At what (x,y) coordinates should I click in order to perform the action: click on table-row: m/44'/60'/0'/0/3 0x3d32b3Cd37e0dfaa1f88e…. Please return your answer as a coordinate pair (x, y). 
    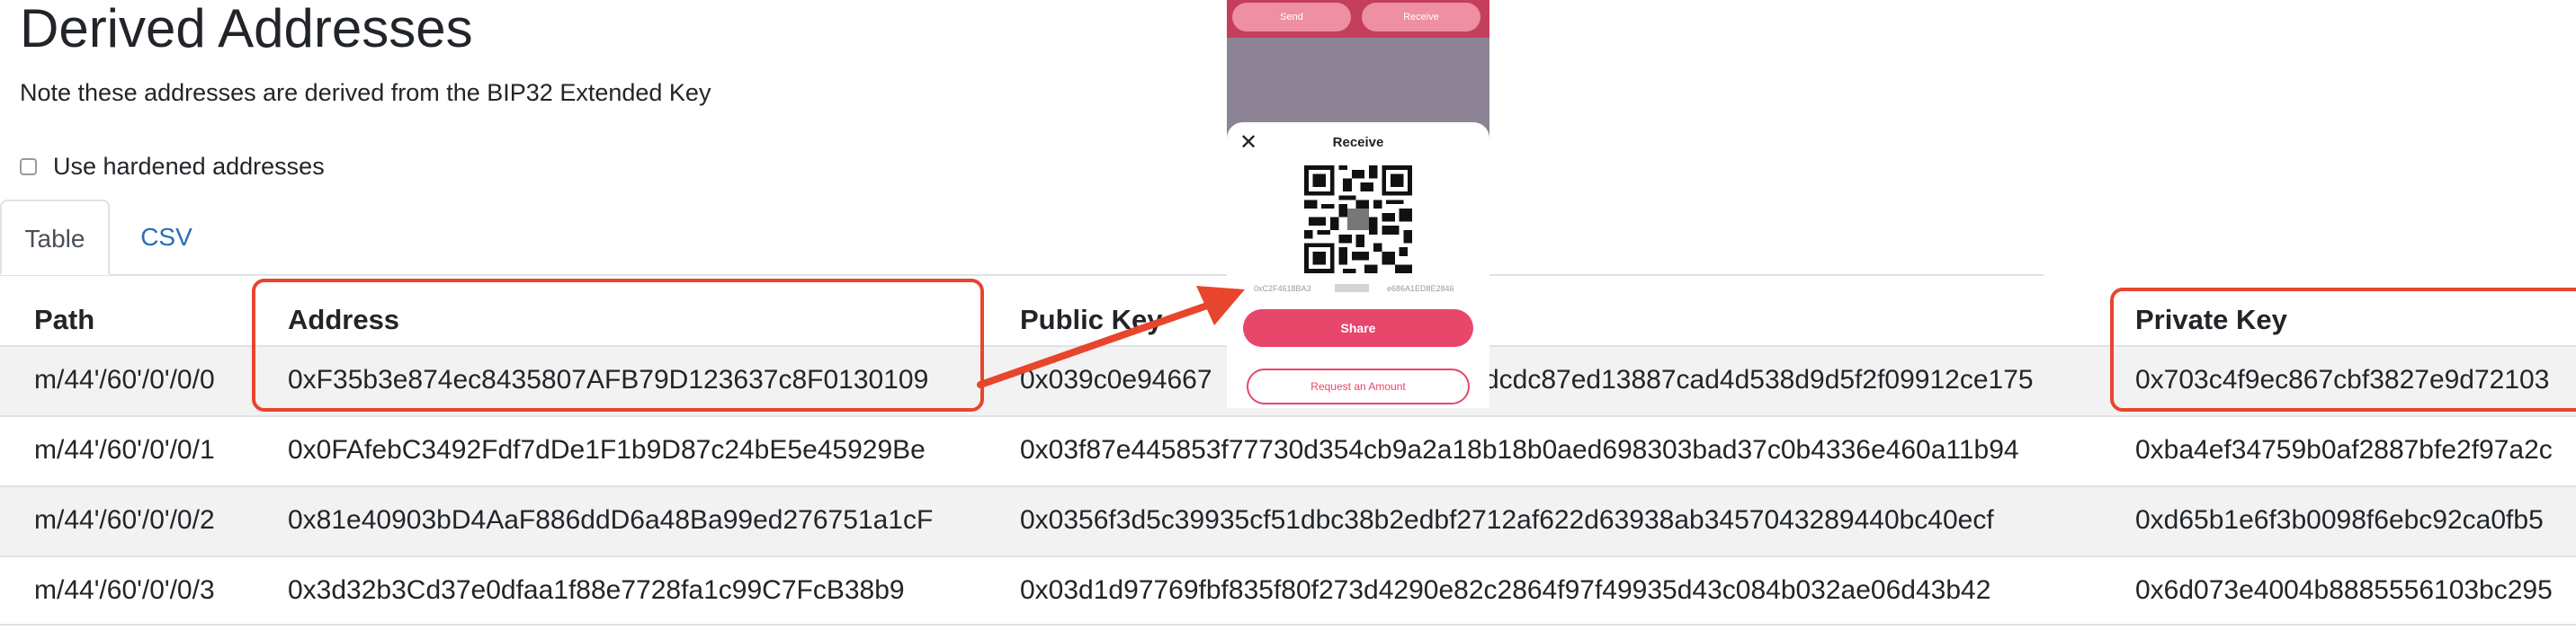
    Looking at the image, I should click on (1288, 590).